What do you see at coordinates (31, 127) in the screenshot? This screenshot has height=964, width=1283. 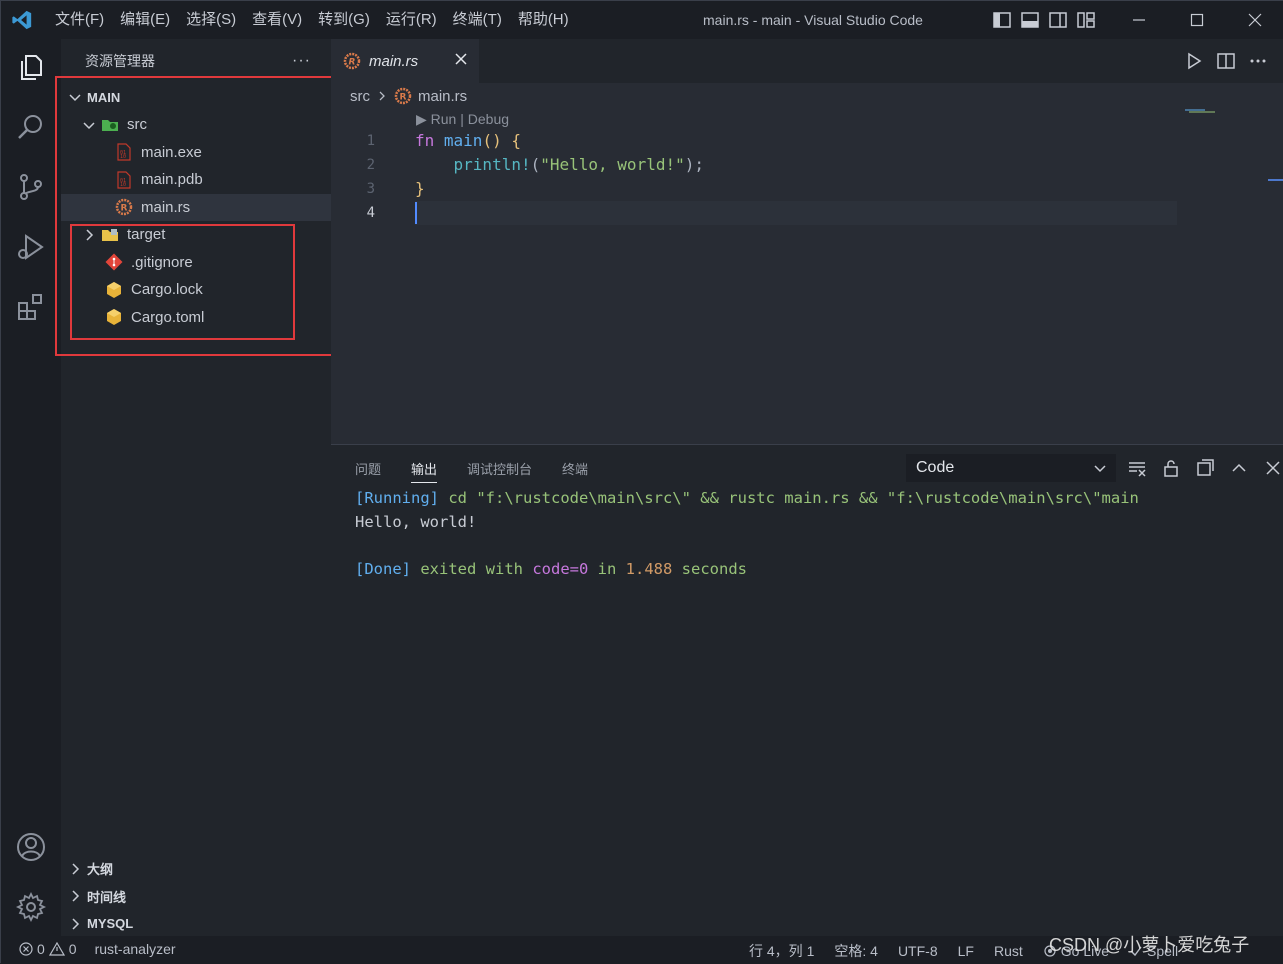 I see `search-icon` at bounding box center [31, 127].